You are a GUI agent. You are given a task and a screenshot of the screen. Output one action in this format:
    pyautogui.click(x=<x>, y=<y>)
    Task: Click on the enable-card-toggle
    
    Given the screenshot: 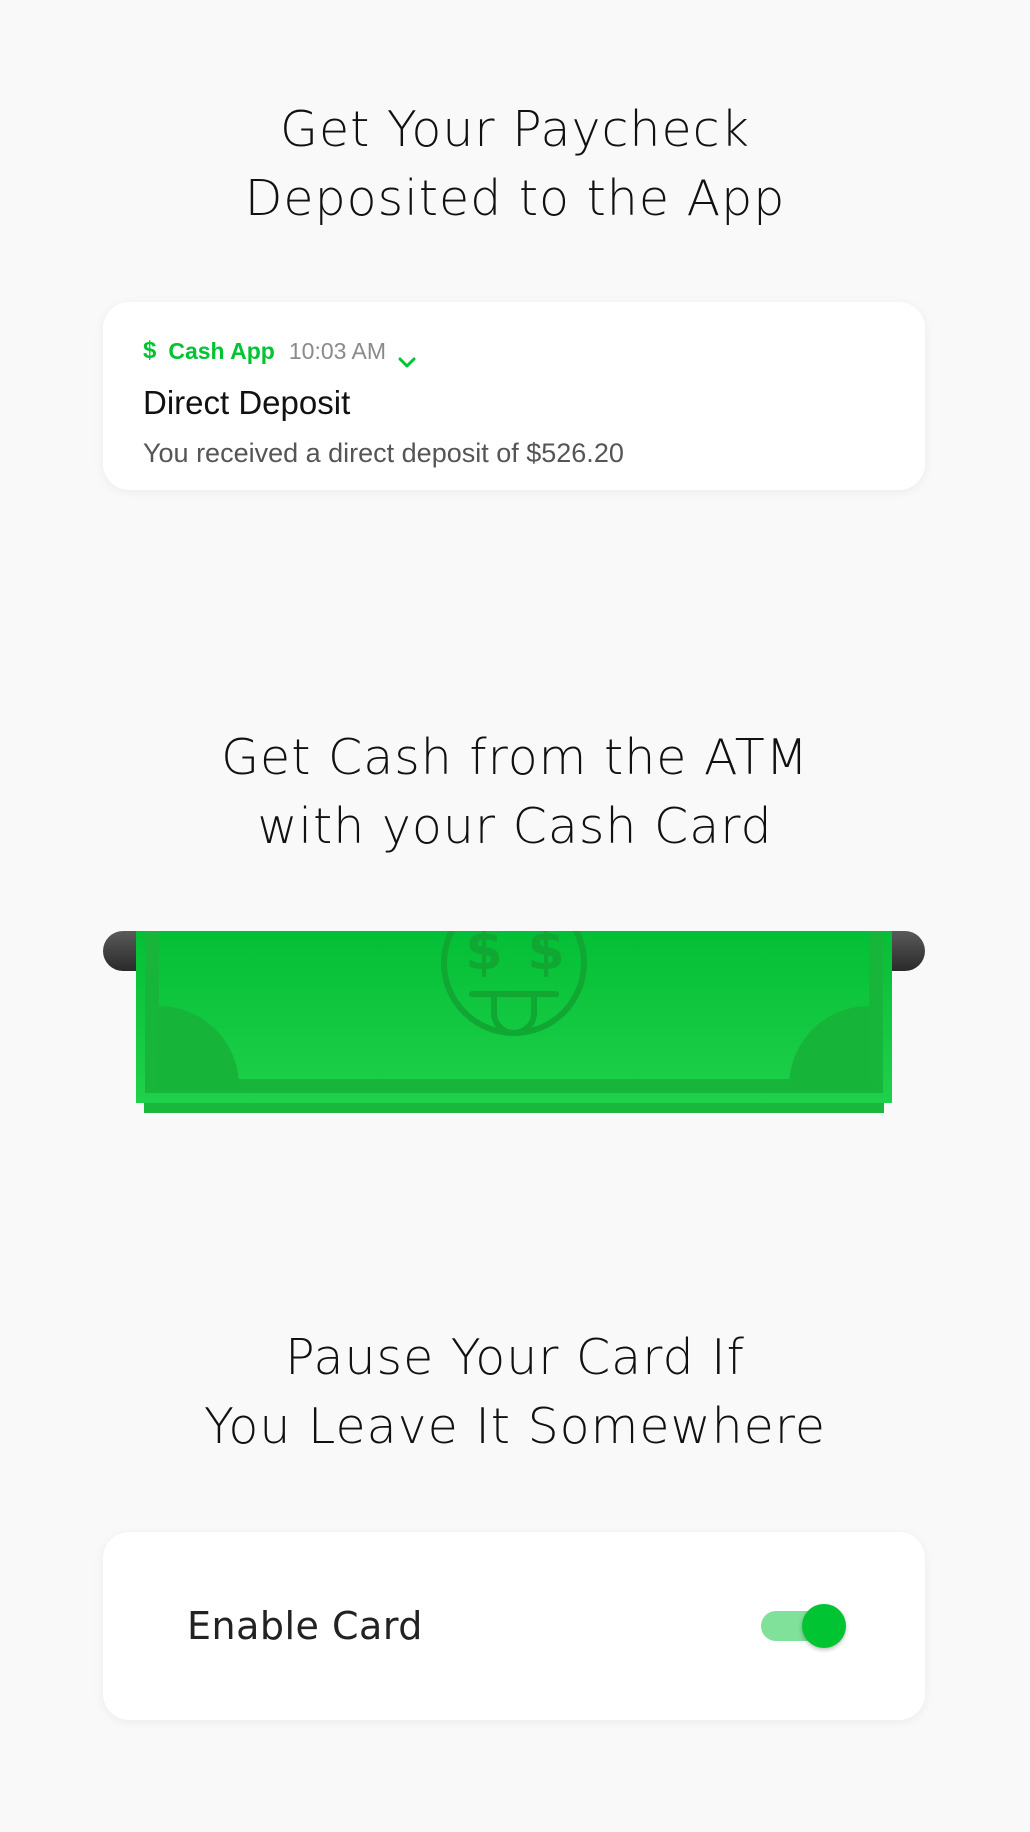 What is the action you would take?
    pyautogui.click(x=803, y=1626)
    